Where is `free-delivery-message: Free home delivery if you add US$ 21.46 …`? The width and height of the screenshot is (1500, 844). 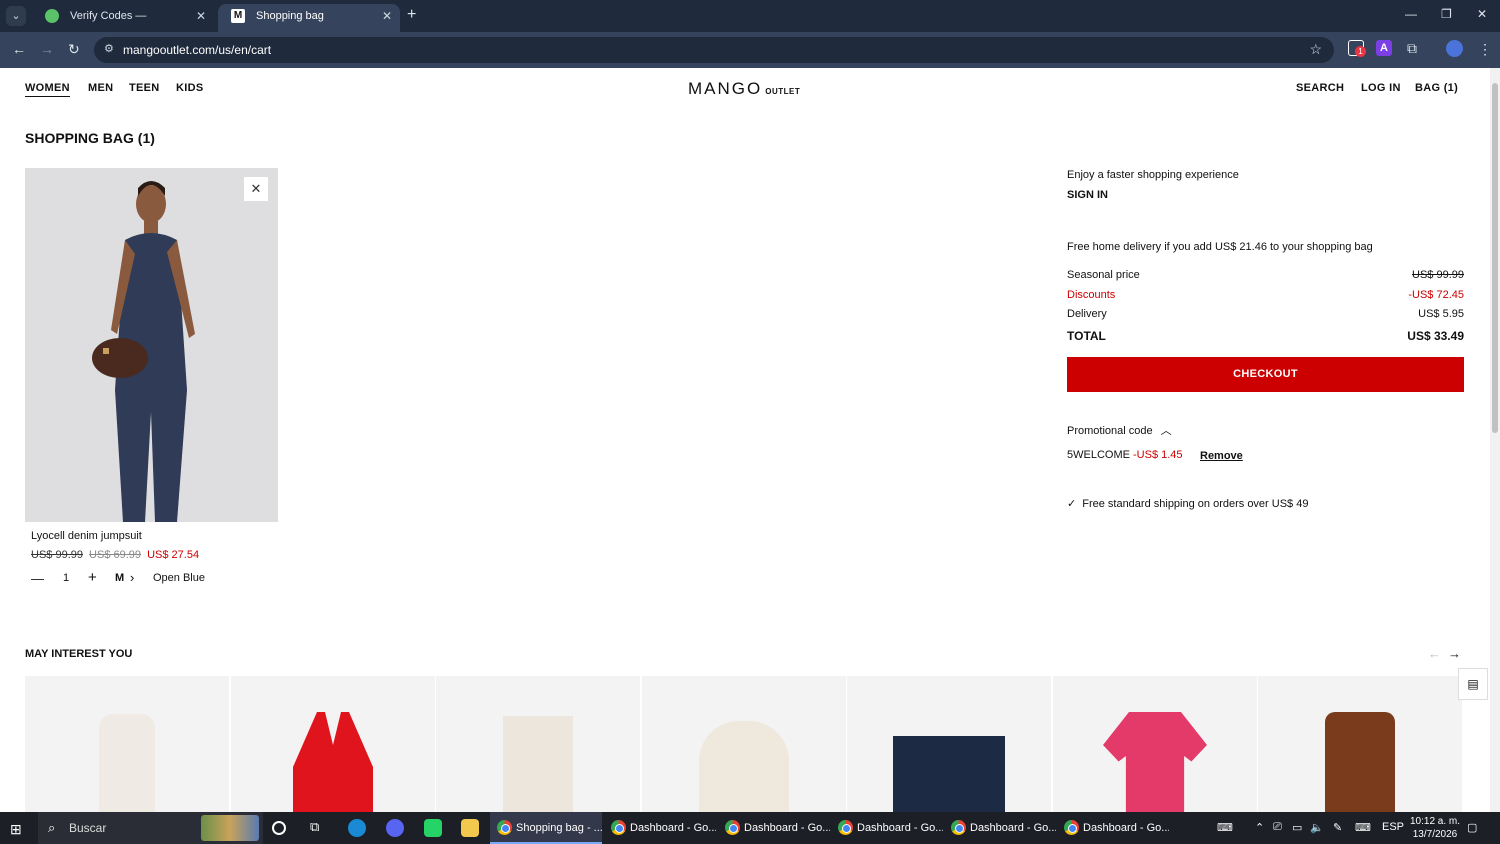 free-delivery-message: Free home delivery if you add US$ 21.46 … is located at coordinates (1220, 247).